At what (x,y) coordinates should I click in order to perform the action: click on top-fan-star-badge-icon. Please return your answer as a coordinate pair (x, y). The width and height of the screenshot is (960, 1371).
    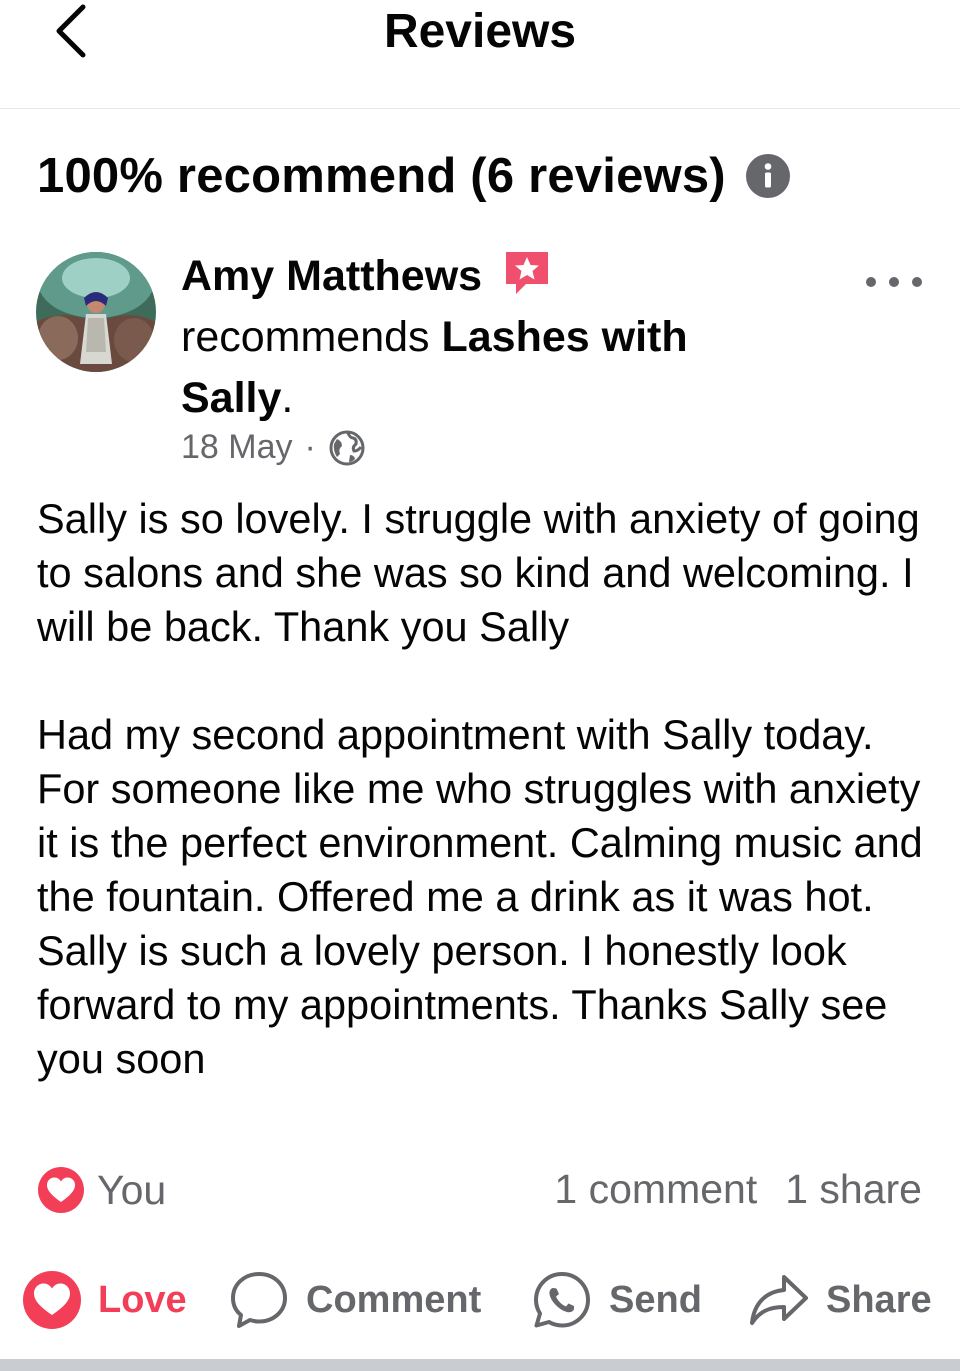
    Looking at the image, I should click on (527, 272).